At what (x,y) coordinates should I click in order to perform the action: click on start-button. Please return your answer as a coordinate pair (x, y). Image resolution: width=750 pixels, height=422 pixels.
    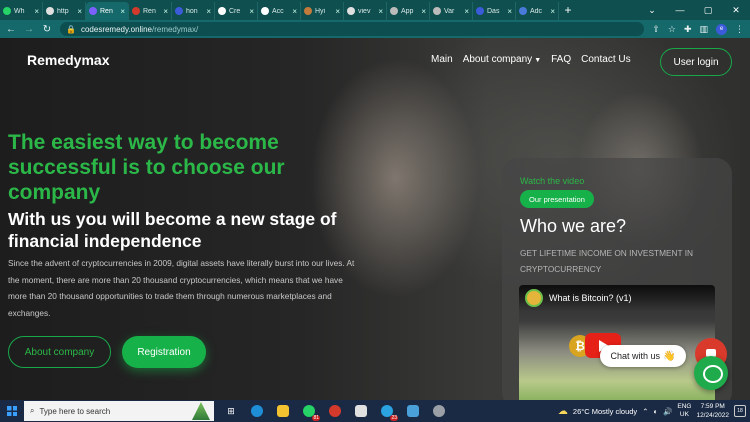
    Looking at the image, I should click on (12, 411).